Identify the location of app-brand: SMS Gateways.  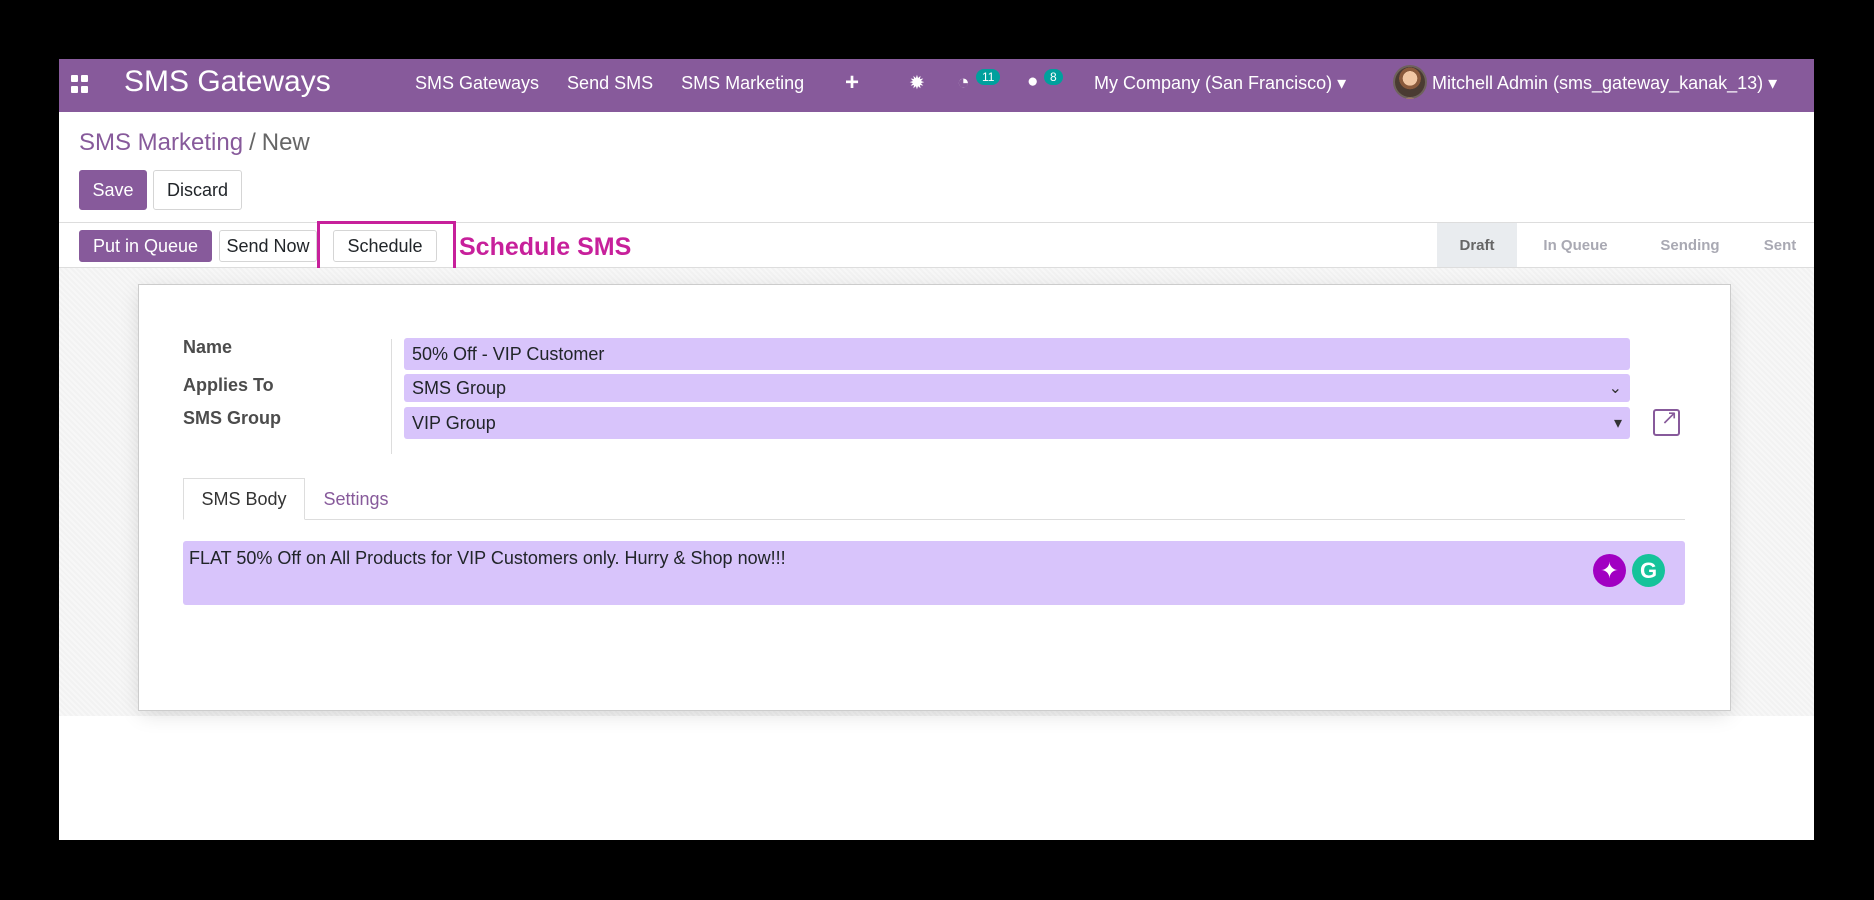
(227, 82).